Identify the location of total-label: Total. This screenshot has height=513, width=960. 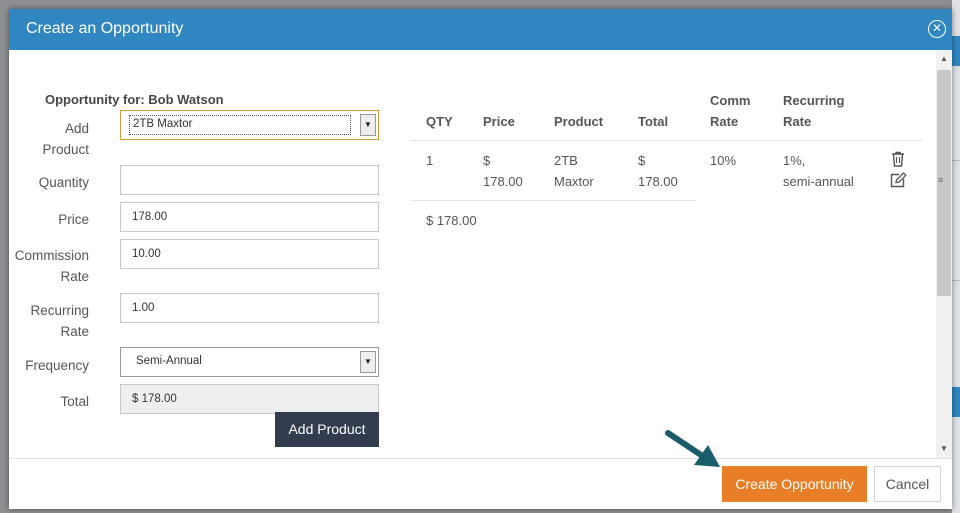
(74, 401).